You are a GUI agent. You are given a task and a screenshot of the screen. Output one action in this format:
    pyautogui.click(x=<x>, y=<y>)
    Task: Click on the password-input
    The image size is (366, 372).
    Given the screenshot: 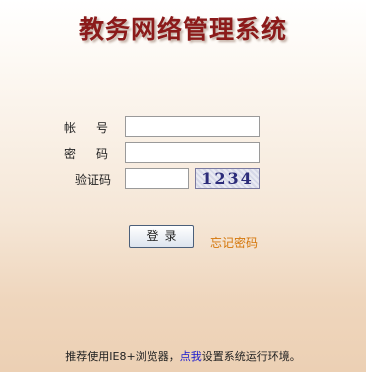 What is the action you would take?
    pyautogui.click(x=192, y=152)
    